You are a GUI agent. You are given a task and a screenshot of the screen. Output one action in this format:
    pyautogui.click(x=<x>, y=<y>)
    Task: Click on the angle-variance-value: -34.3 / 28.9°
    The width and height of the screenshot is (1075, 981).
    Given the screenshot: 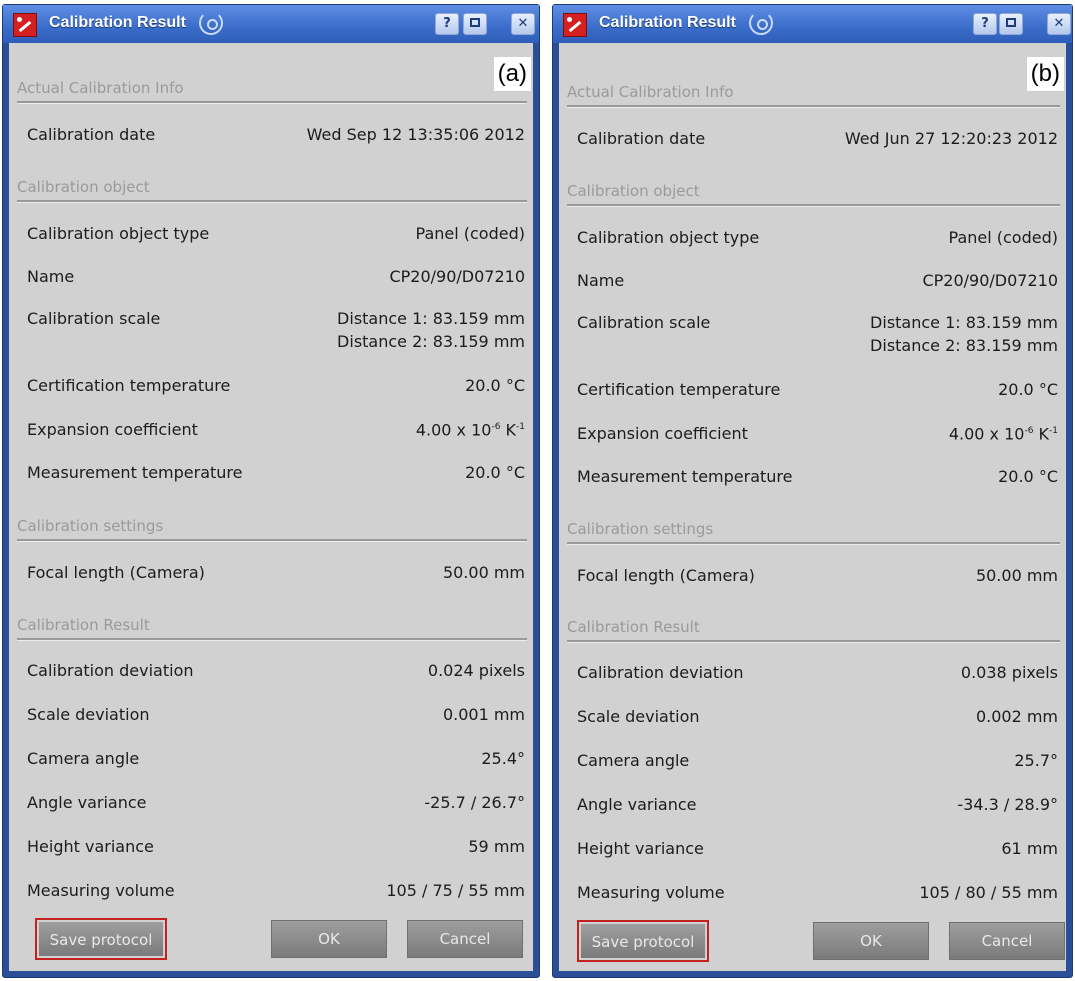 What is the action you would take?
    pyautogui.click(x=1007, y=804)
    